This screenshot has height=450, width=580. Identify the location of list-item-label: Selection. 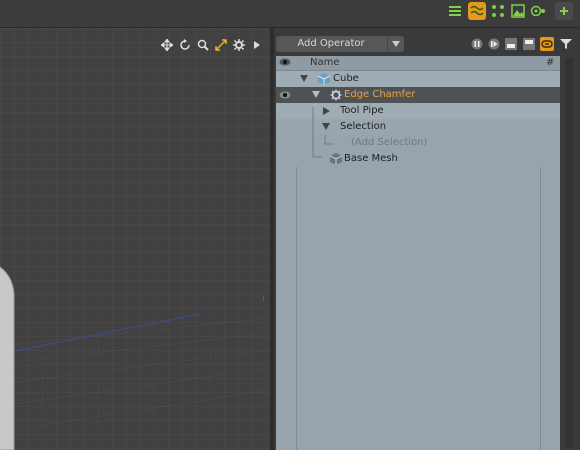
(363, 126).